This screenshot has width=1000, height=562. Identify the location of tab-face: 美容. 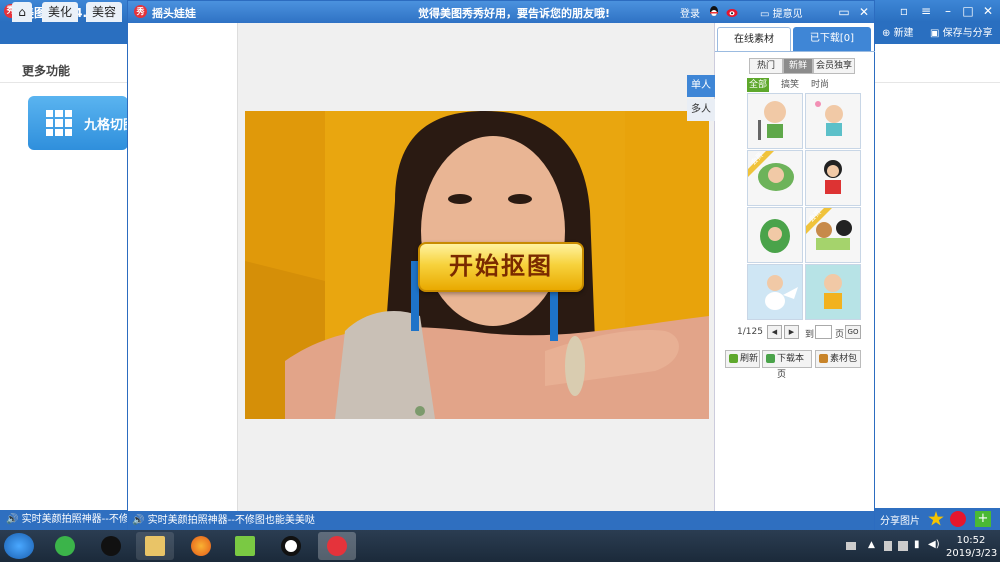
(104, 12).